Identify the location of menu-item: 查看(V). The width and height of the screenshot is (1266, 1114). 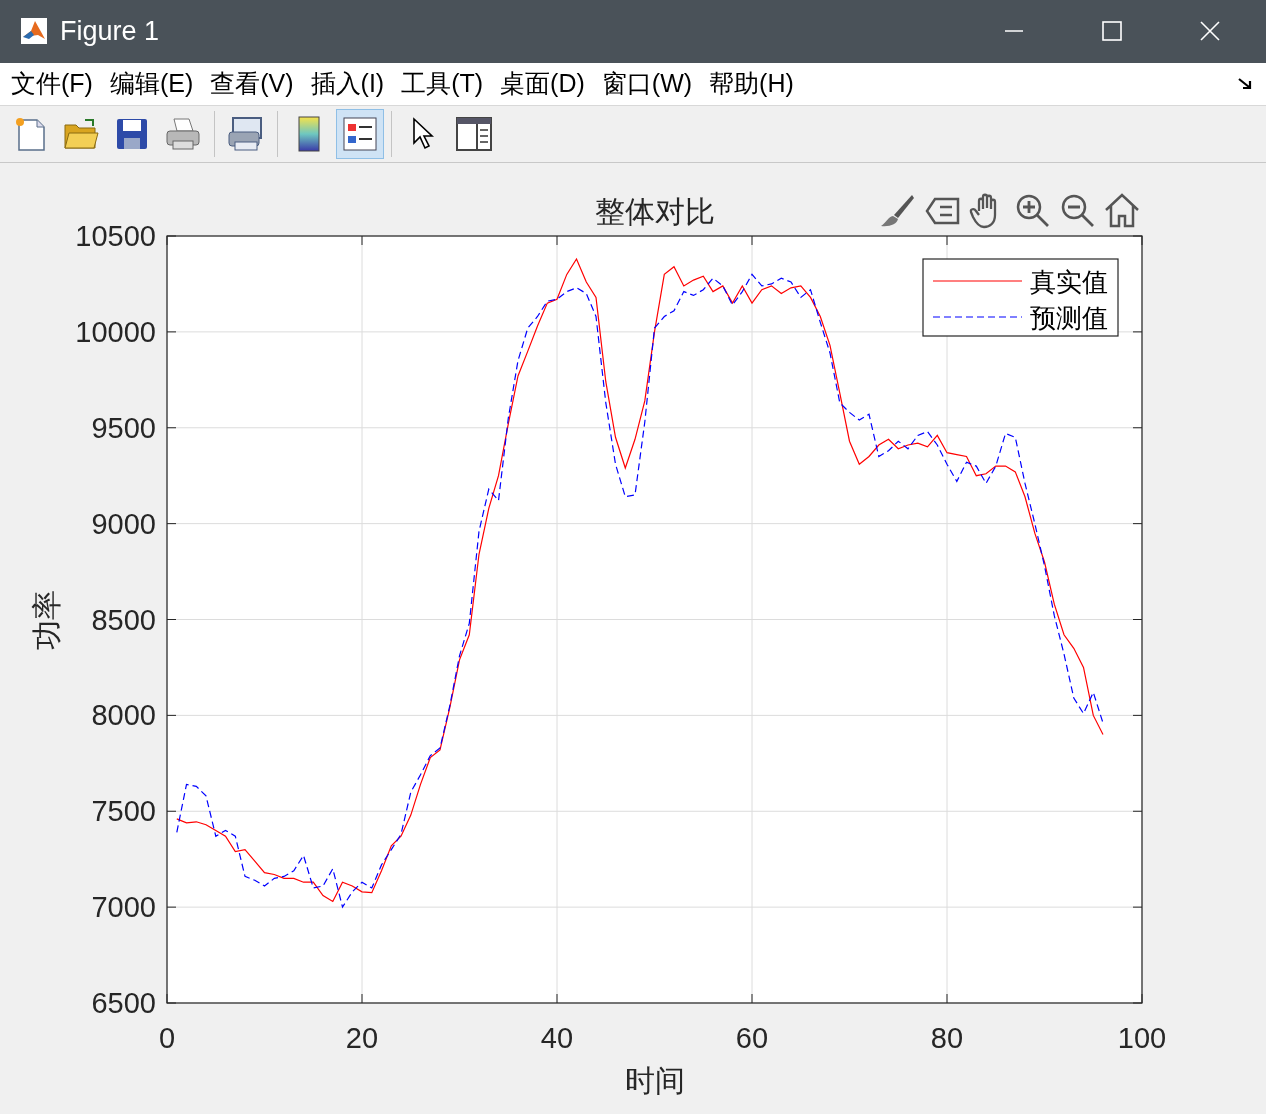
(252, 84).